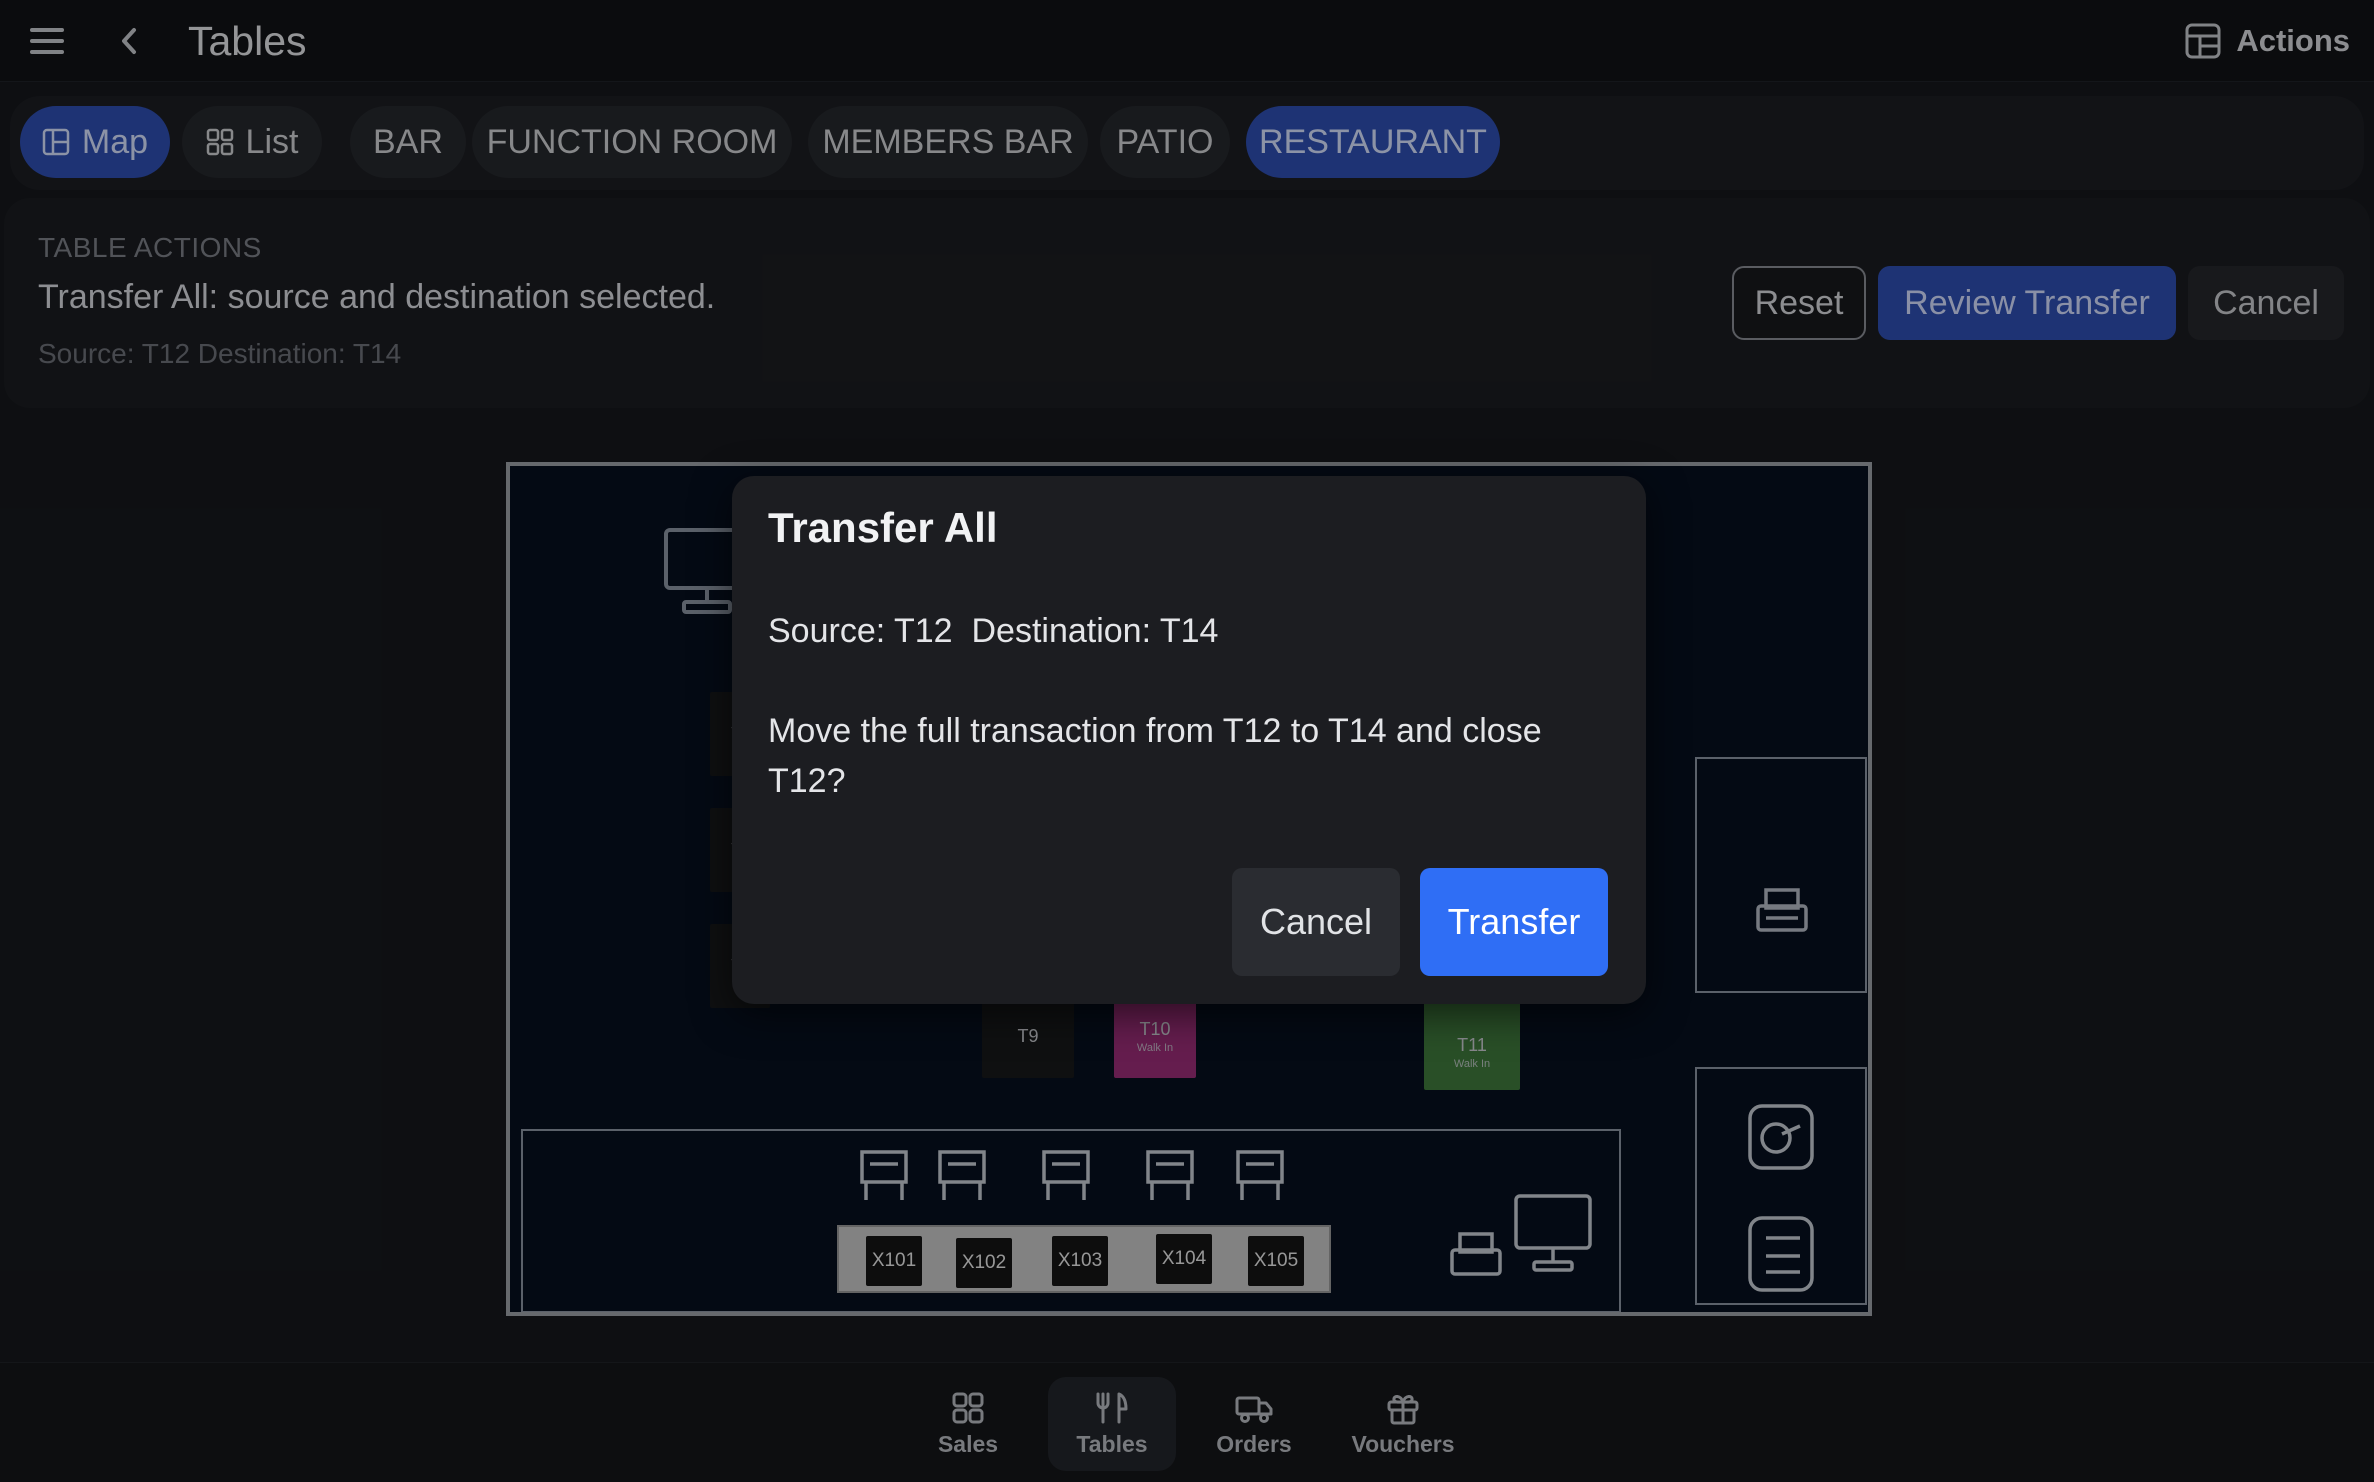 Image resolution: width=2374 pixels, height=1482 pixels. Describe the element at coordinates (1514, 922) in the screenshot. I see `dialog-transfer-button: Transfer` at that location.